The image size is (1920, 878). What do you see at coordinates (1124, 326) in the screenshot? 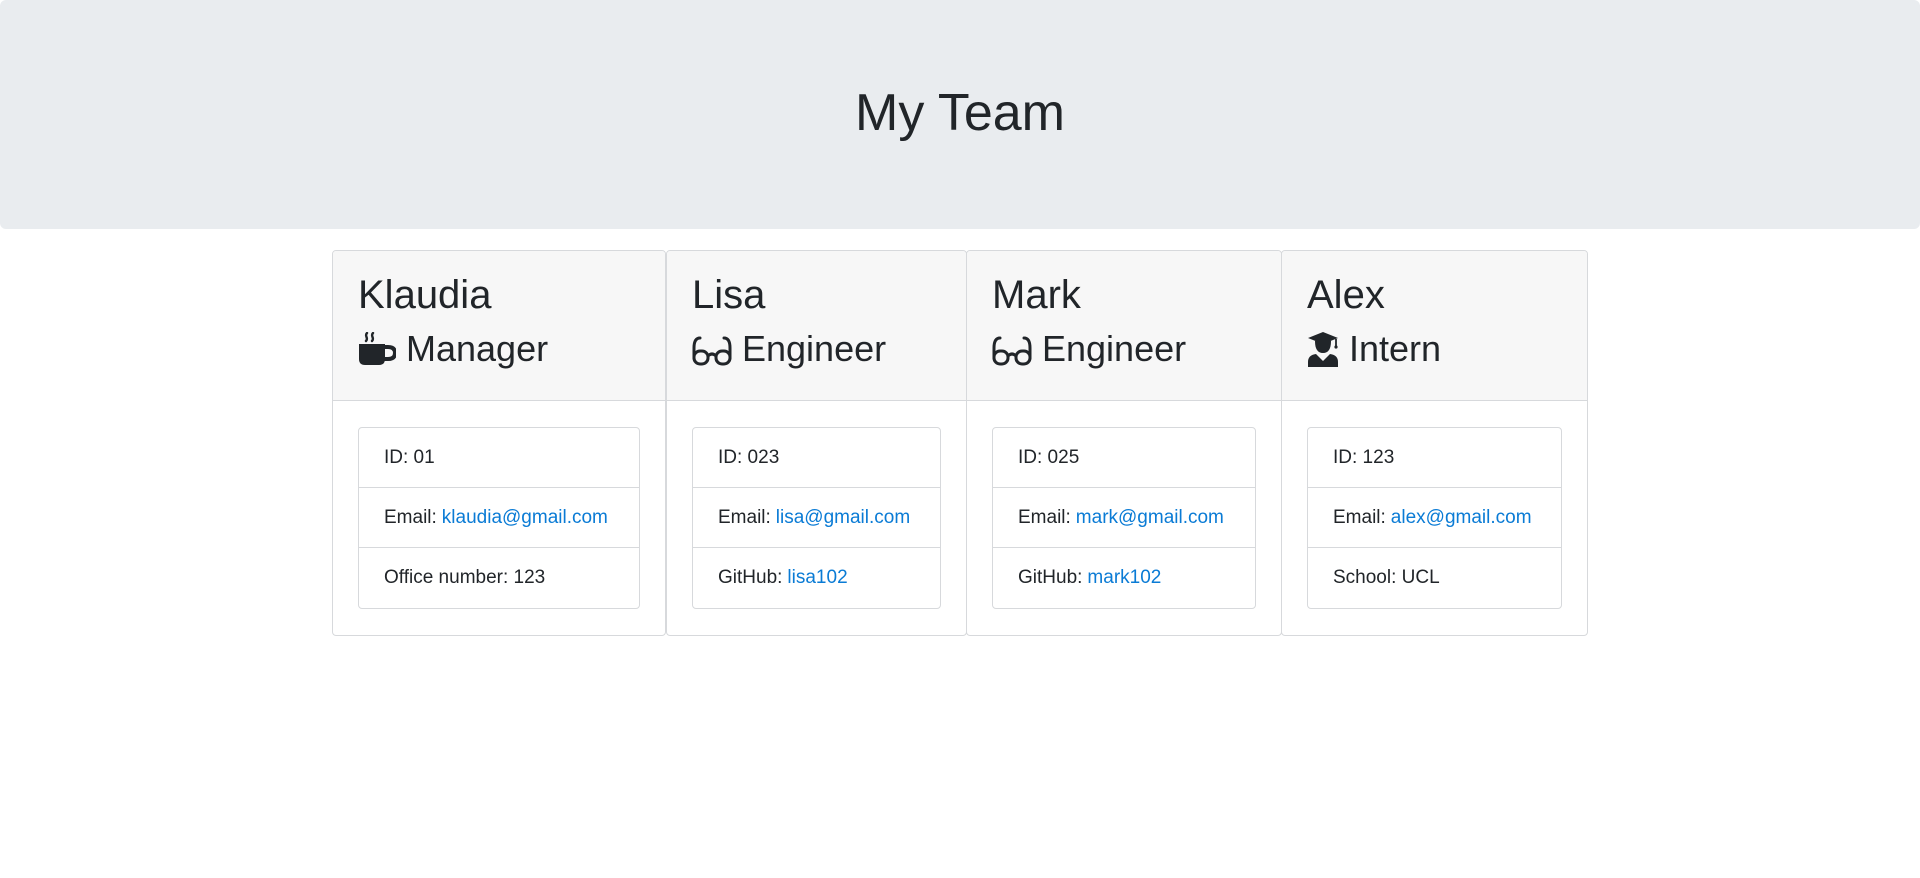
I see `card-header: Mark Engineer` at bounding box center [1124, 326].